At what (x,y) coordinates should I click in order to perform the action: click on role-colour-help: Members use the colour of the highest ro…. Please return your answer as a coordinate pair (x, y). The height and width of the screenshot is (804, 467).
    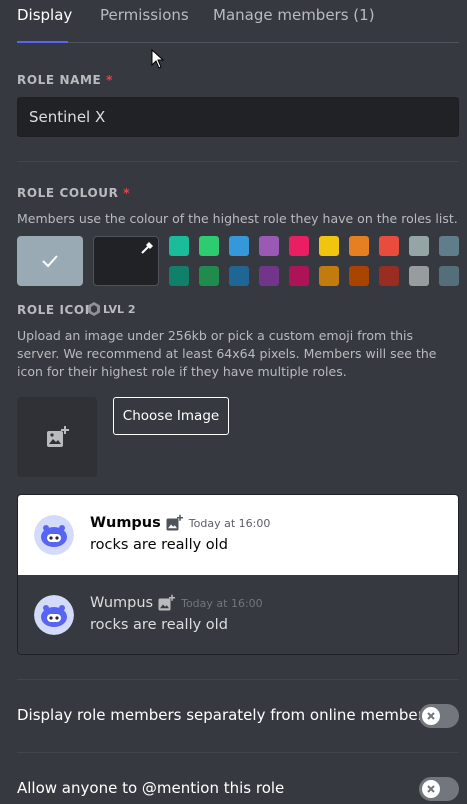
    Looking at the image, I should click on (237, 218).